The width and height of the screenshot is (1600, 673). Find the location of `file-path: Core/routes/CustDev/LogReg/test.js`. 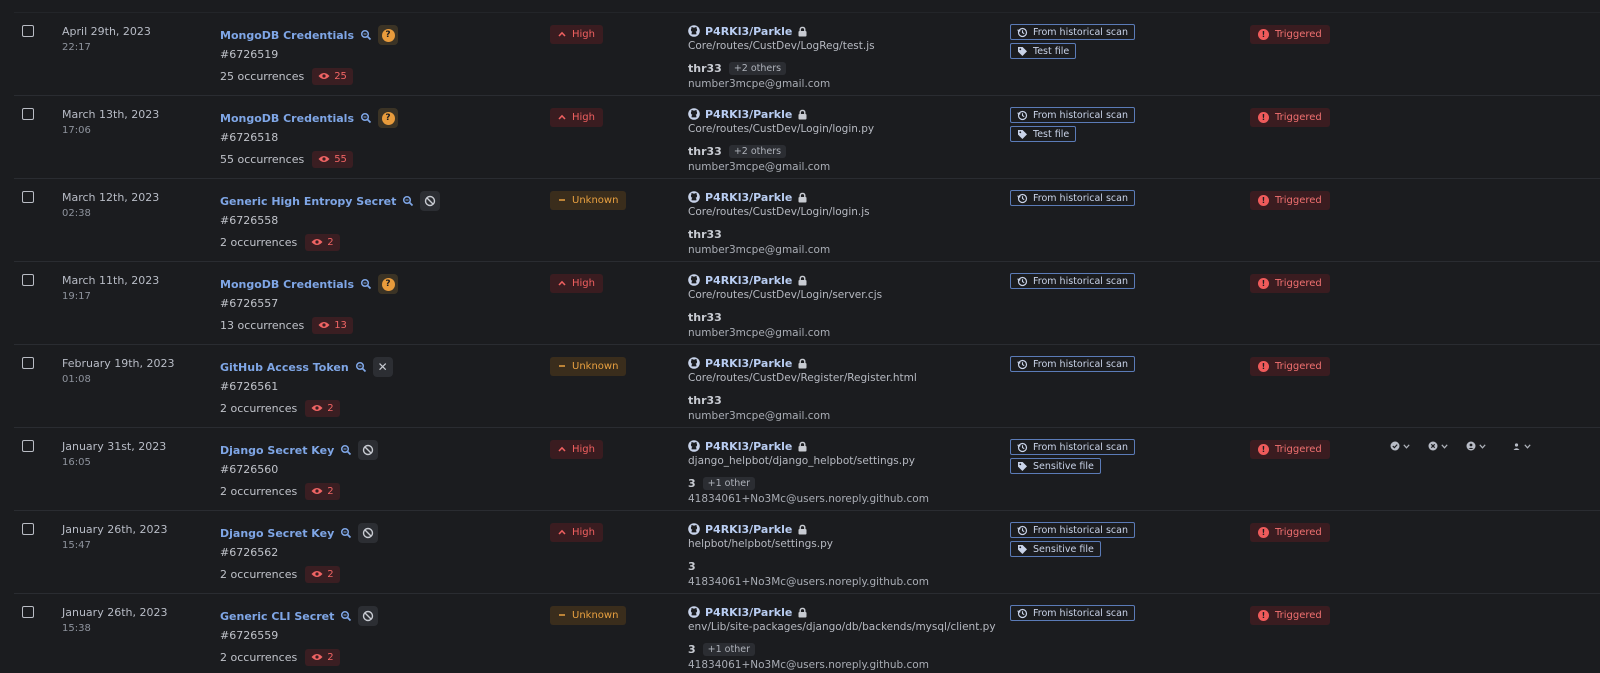

file-path: Core/routes/CustDev/LogReg/test.js is located at coordinates (848, 46).